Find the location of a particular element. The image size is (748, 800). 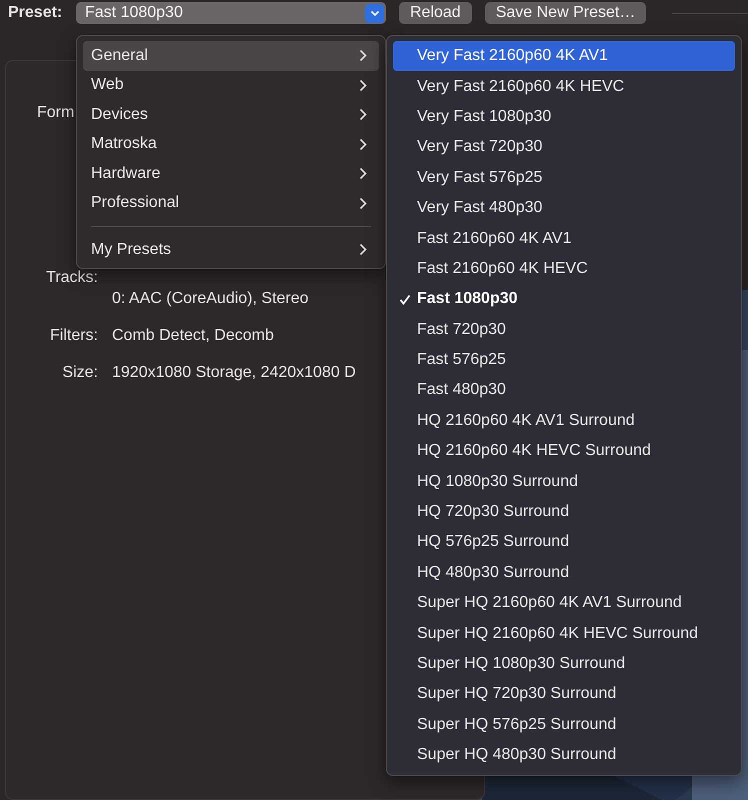

menu-item: Fast 480p30 is located at coordinates (564, 390).